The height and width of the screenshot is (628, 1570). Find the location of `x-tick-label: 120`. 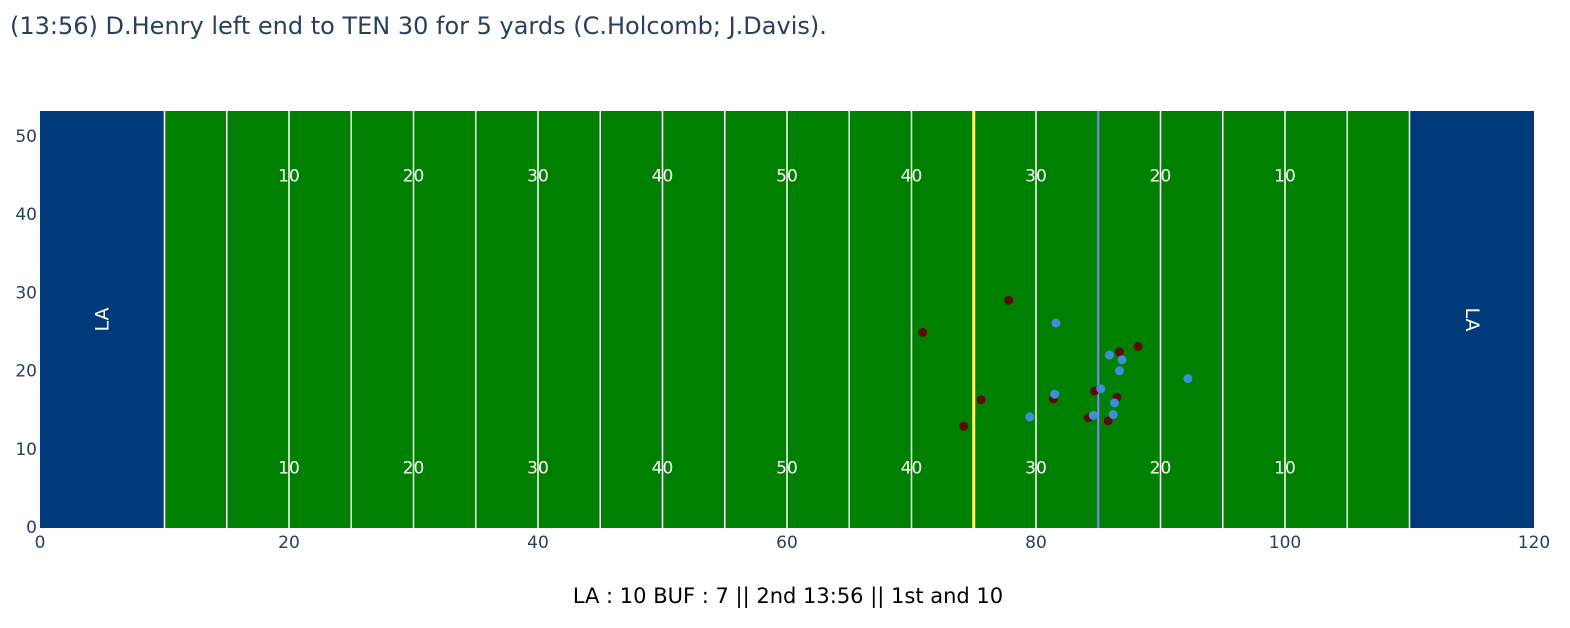

x-tick-label: 120 is located at coordinates (1534, 543).